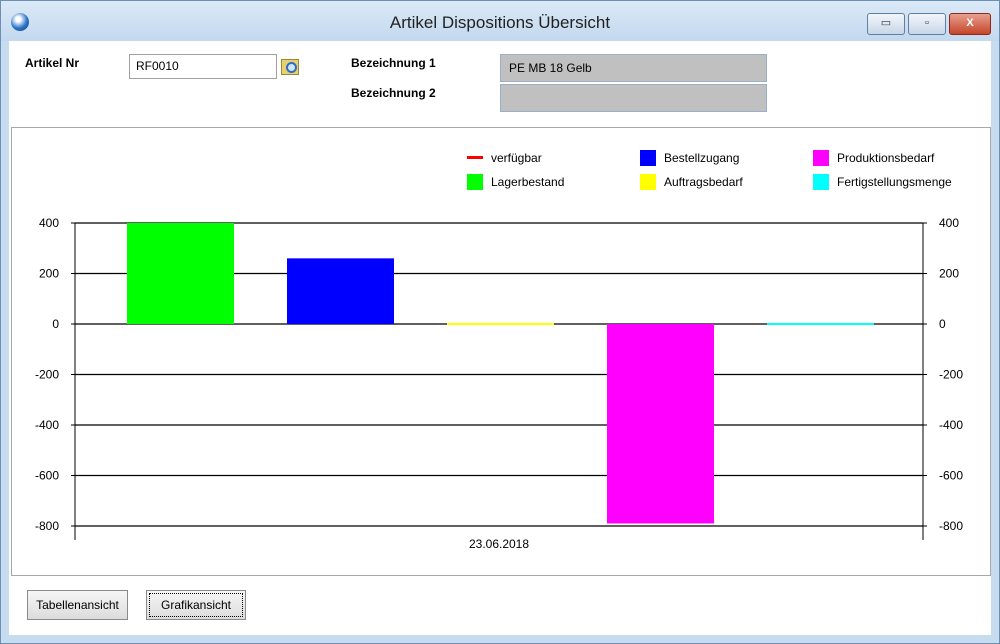 Image resolution: width=1000 pixels, height=644 pixels. Describe the element at coordinates (970, 24) in the screenshot. I see `close-button: X` at that location.